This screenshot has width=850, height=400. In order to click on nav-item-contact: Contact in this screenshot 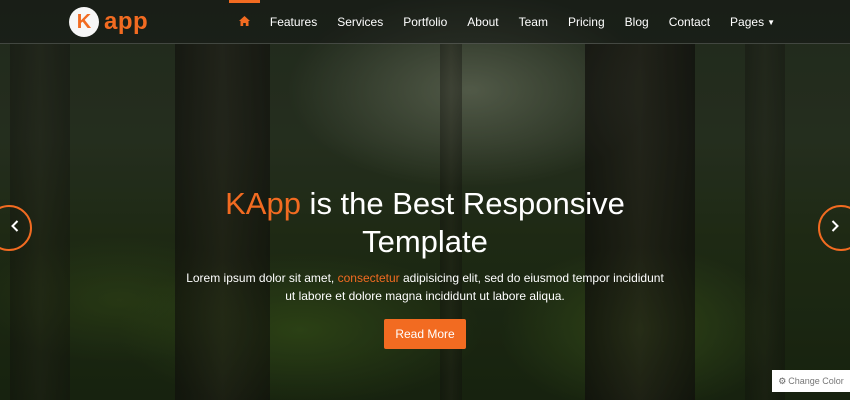, I will do `click(689, 22)`.